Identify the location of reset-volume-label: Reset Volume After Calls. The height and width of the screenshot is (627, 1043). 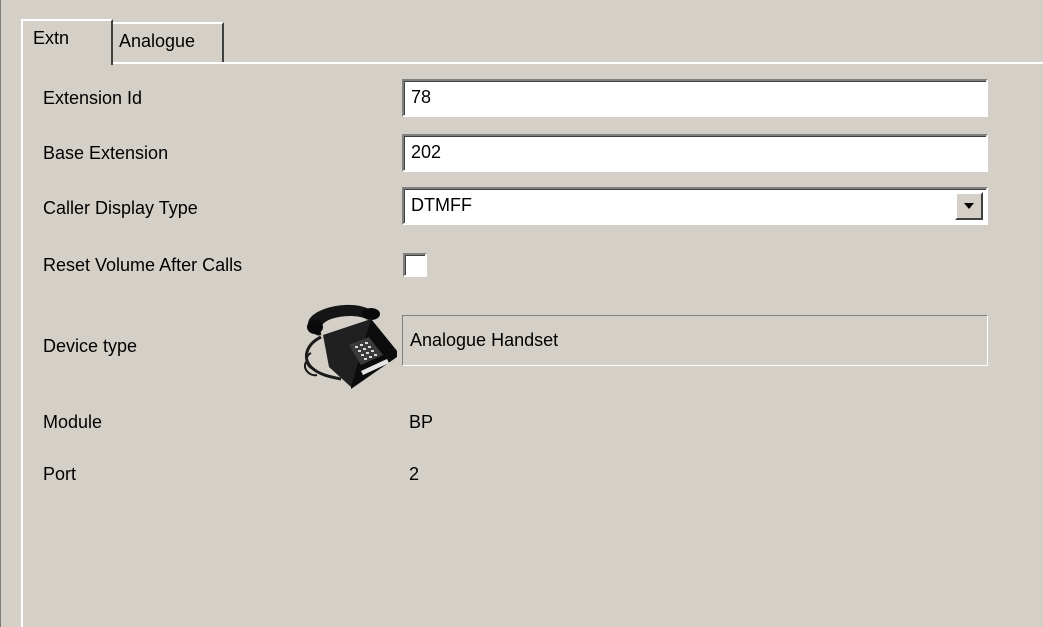
(143, 265).